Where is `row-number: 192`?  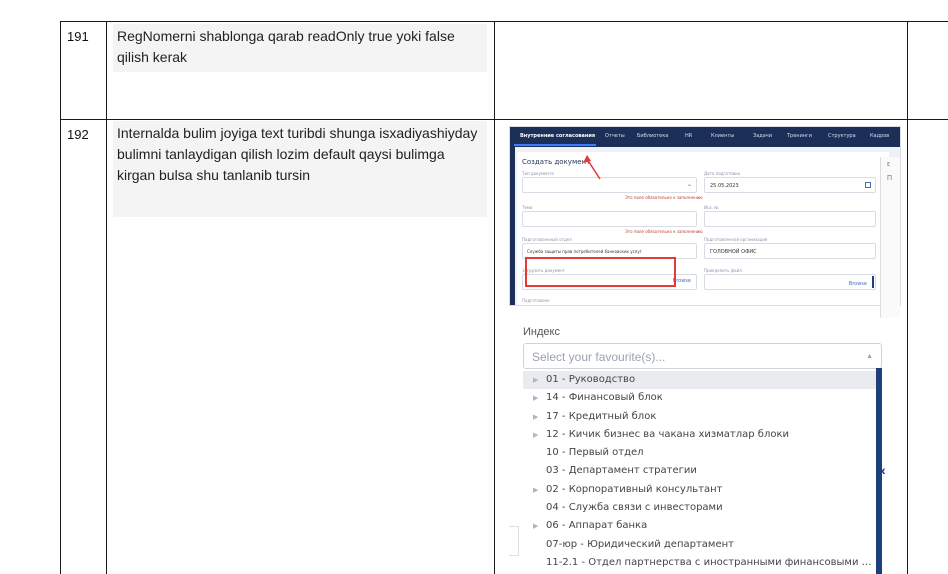 row-number: 192 is located at coordinates (78, 134).